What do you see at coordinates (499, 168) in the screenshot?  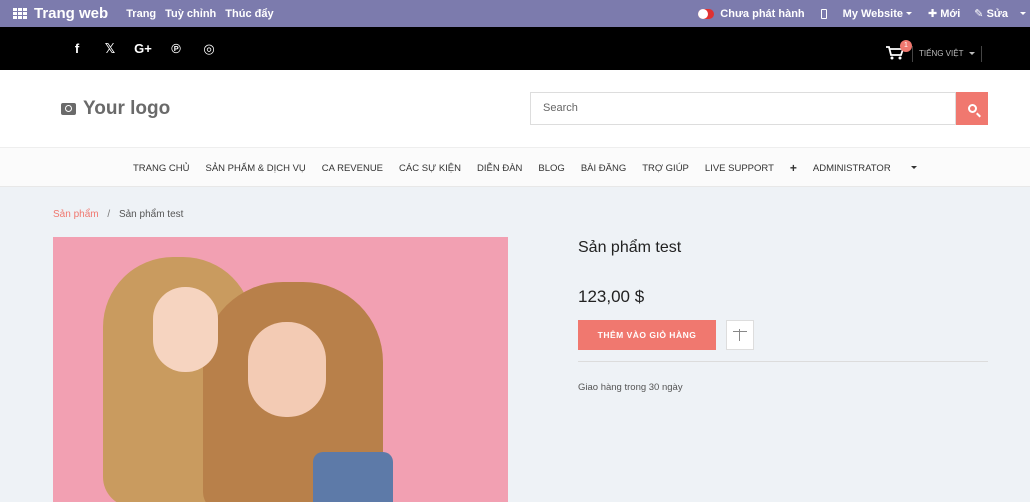 I see `nav-item-forum: DIỄN ĐÀN` at bounding box center [499, 168].